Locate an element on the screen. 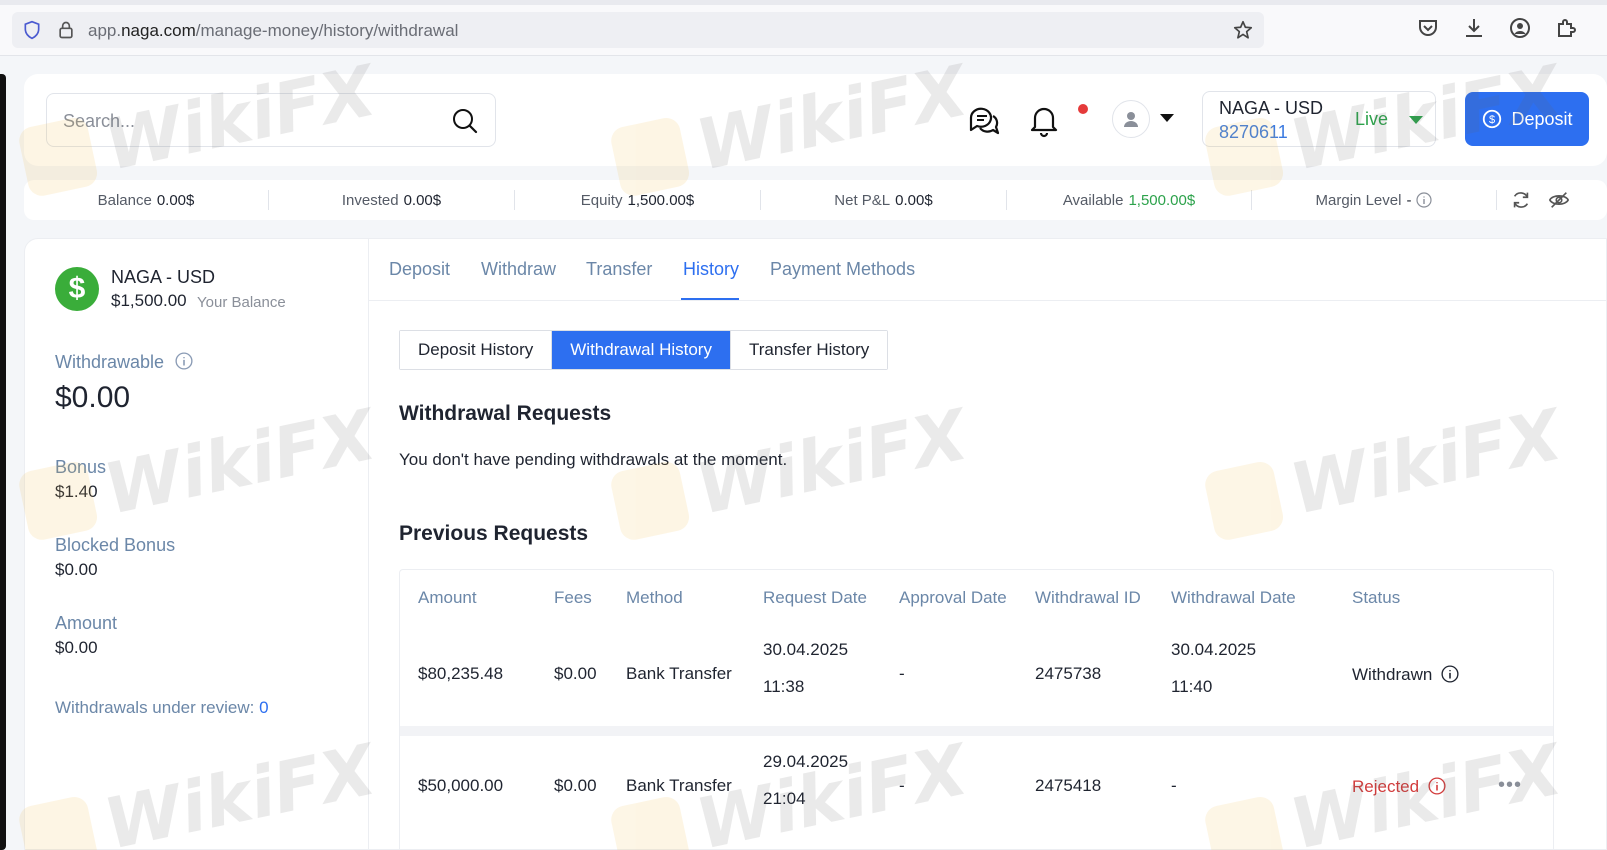  stat-balance: Balance 0.00$ is located at coordinates (146, 200).